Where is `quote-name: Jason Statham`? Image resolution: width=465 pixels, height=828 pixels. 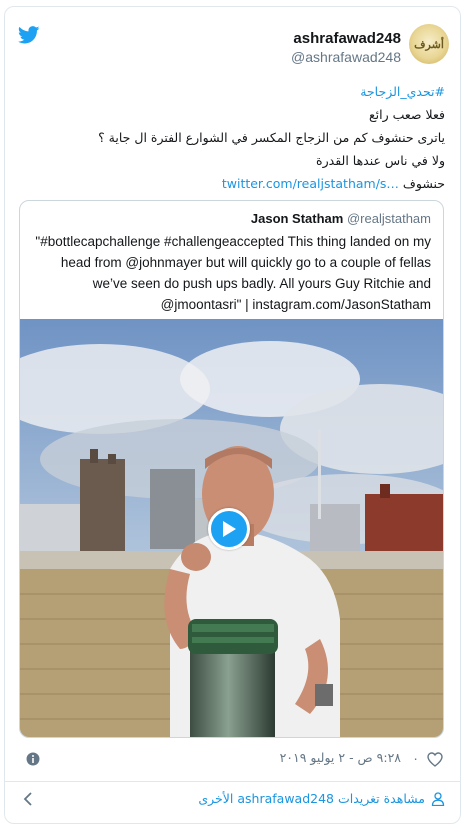
quote-name: Jason Statham is located at coordinates (297, 218).